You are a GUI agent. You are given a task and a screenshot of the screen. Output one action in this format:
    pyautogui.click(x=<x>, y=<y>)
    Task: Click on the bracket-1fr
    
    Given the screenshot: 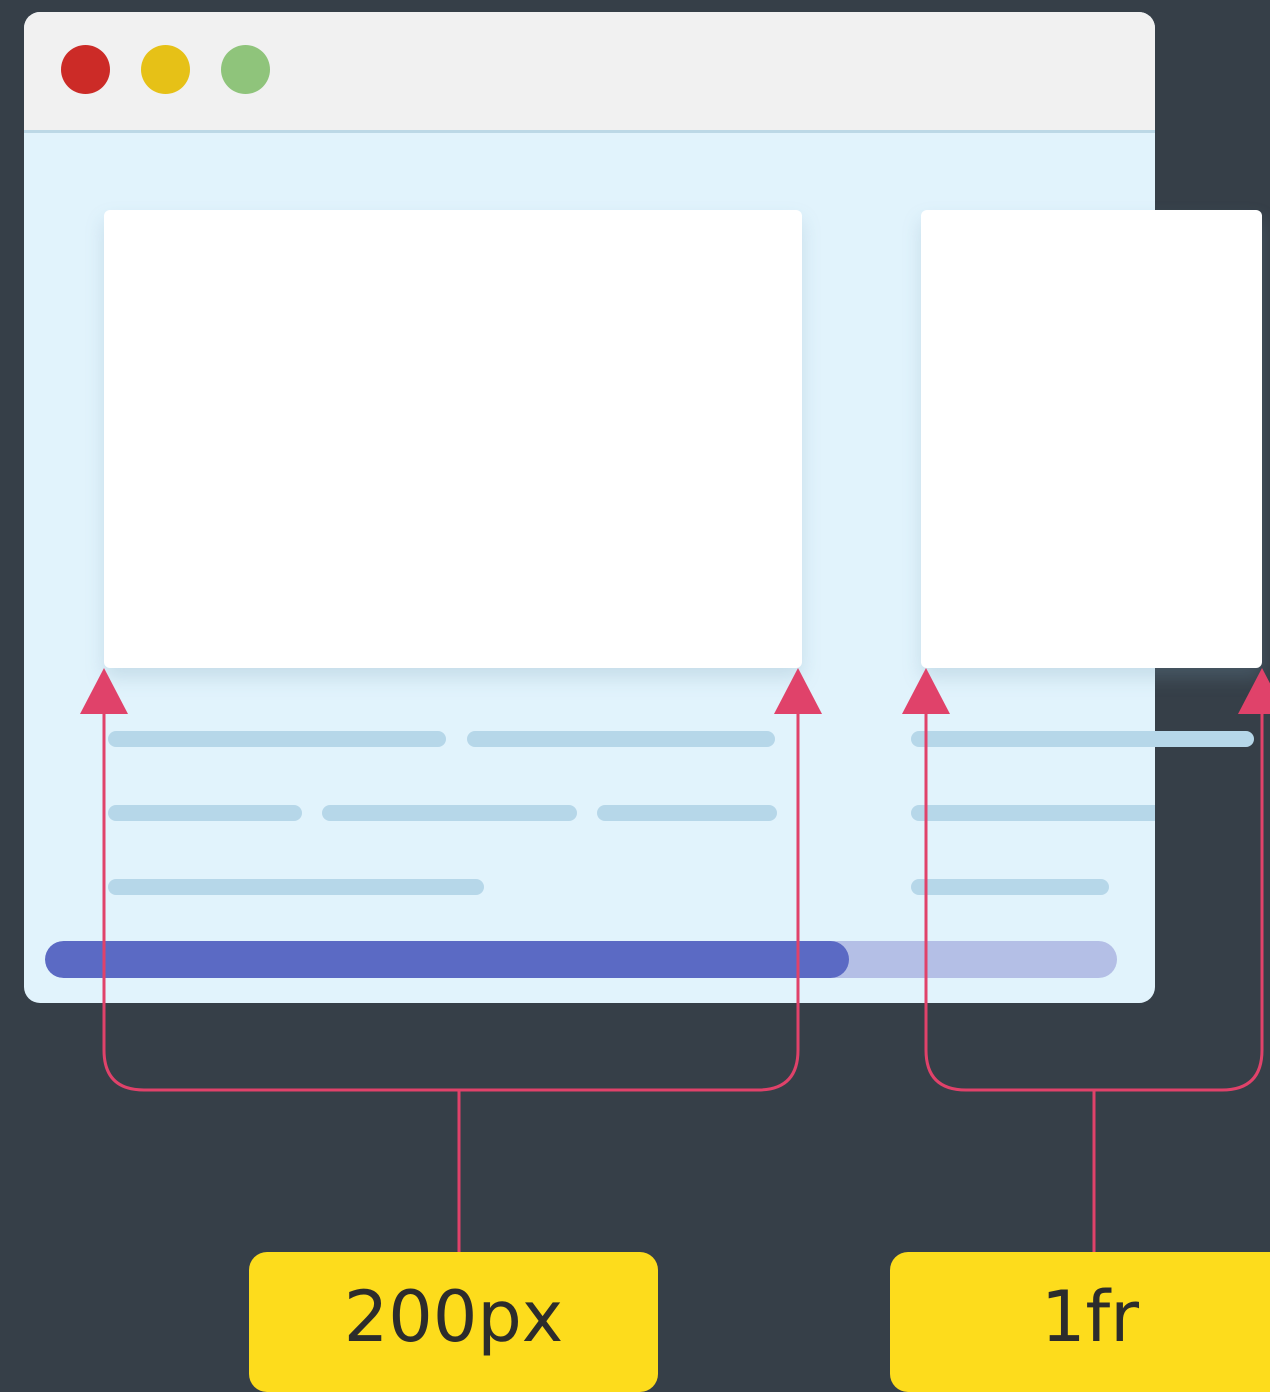 What is the action you would take?
    pyautogui.click(x=1094, y=976)
    